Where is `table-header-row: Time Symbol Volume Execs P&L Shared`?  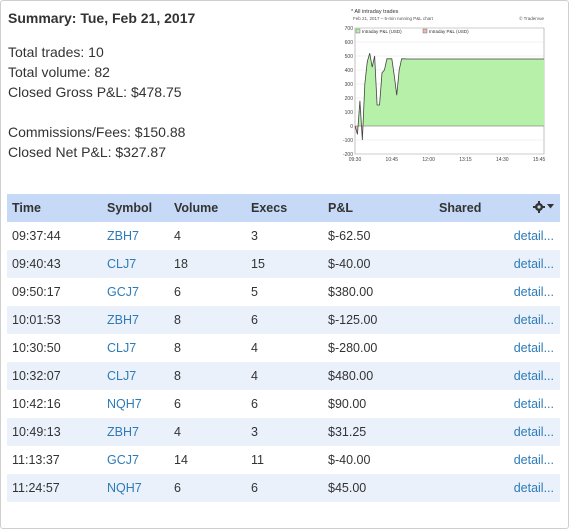
table-header-row: Time Symbol Volume Execs P&L Shared is located at coordinates (283, 208).